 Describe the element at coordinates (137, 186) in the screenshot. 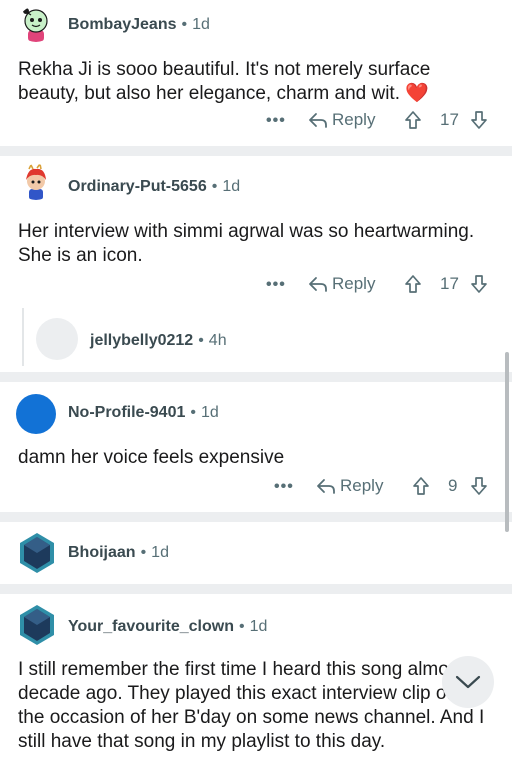

I see `username: Ordinary-Put-5656` at that location.